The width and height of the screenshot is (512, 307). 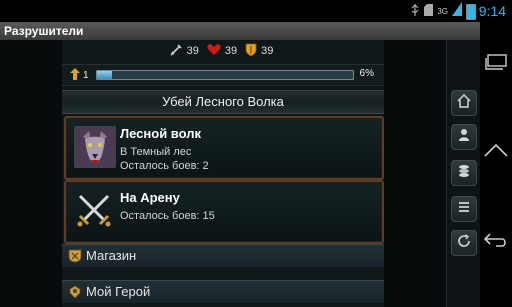 I want to click on refresh-icon, so click(x=464, y=243).